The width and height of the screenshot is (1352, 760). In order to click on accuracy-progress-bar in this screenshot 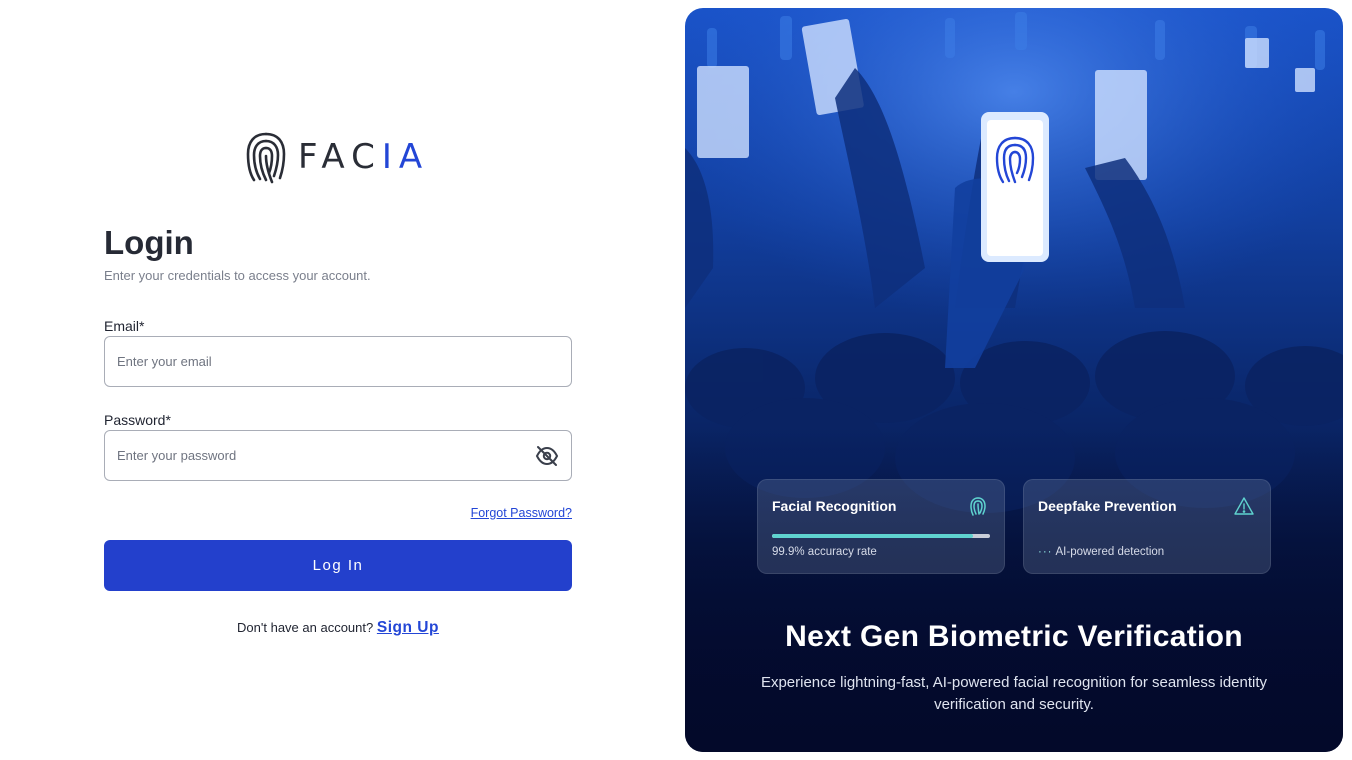, I will do `click(881, 536)`.